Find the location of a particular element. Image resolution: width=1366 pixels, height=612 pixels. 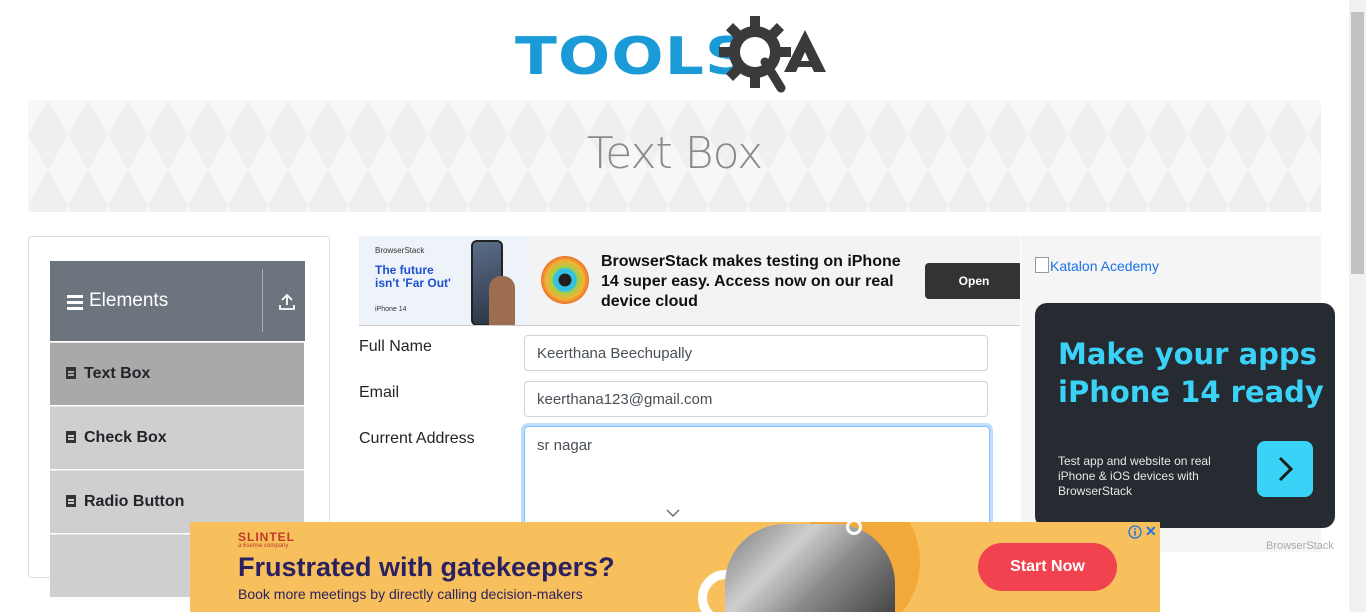

hand-image is located at coordinates (502, 300).